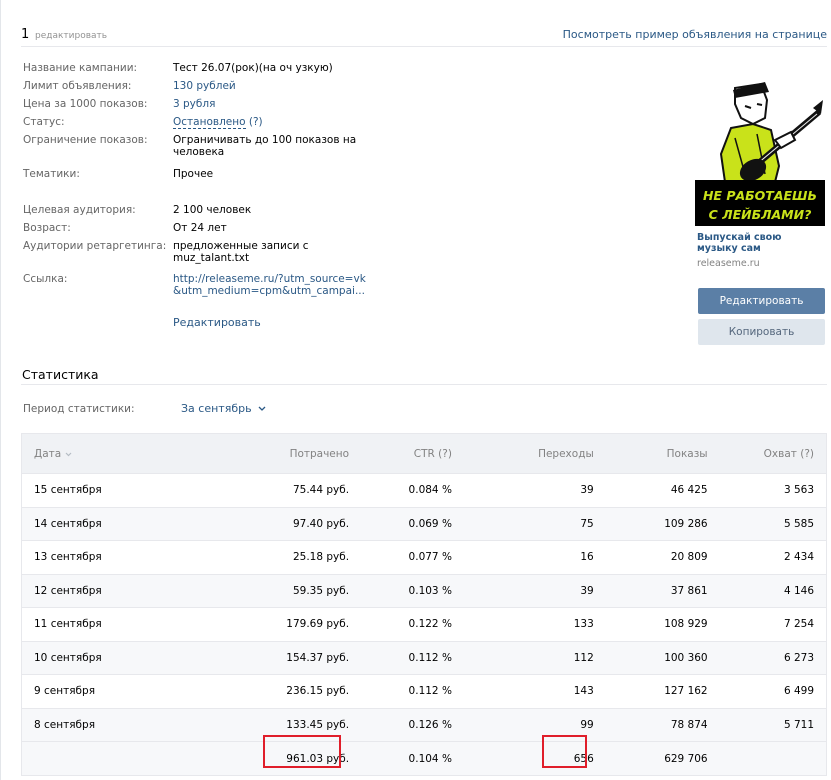  I want to click on total-impressions: 629 706, so click(662, 758).